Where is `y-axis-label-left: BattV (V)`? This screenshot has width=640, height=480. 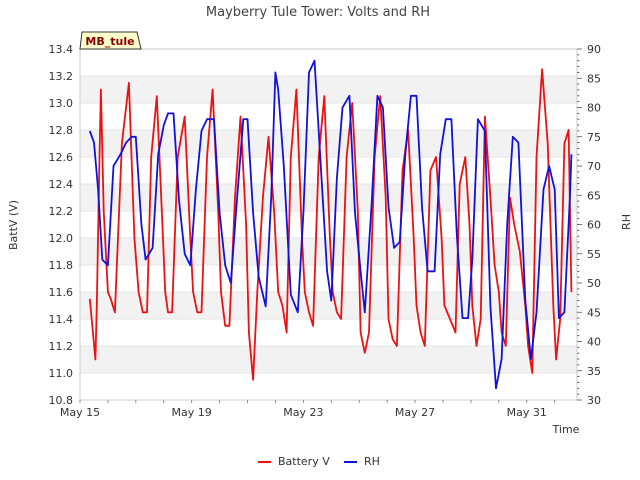 y-axis-label-left: BattV (V) is located at coordinates (13, 225).